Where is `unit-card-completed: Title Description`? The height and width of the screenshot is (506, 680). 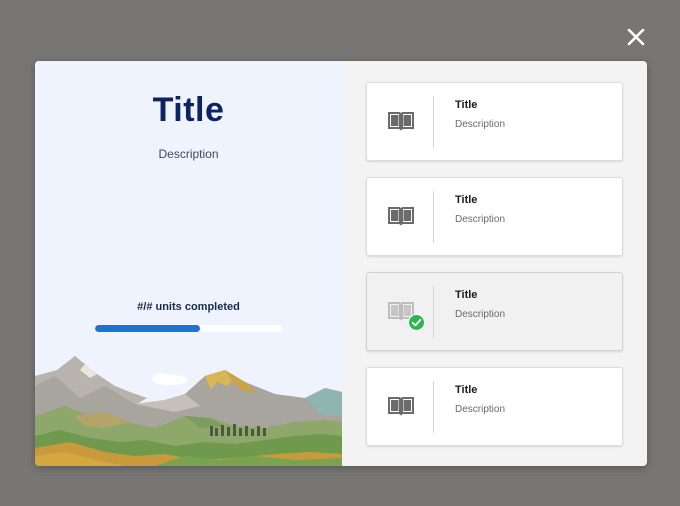 unit-card-completed: Title Description is located at coordinates (494, 311).